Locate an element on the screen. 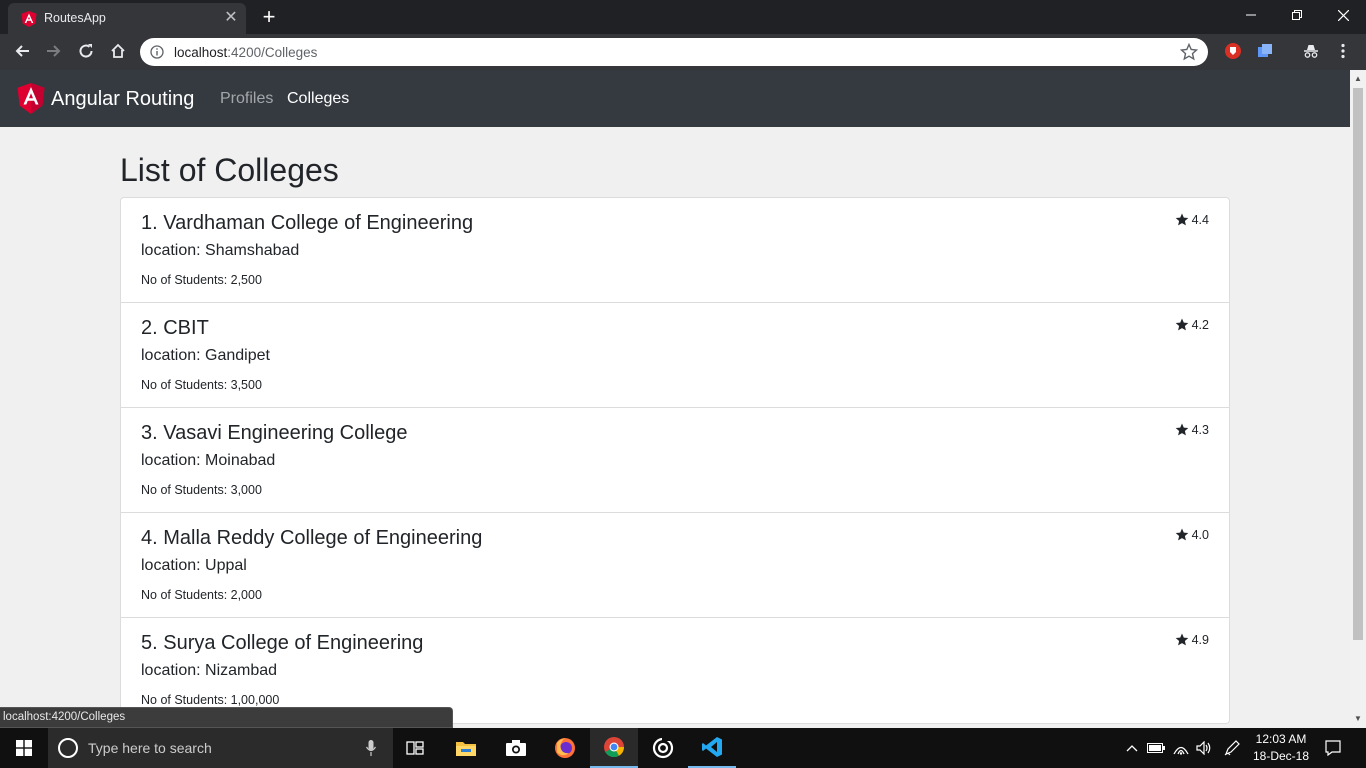 This screenshot has height=768, width=1366. college-location: location: Nizambad is located at coordinates (209, 670).